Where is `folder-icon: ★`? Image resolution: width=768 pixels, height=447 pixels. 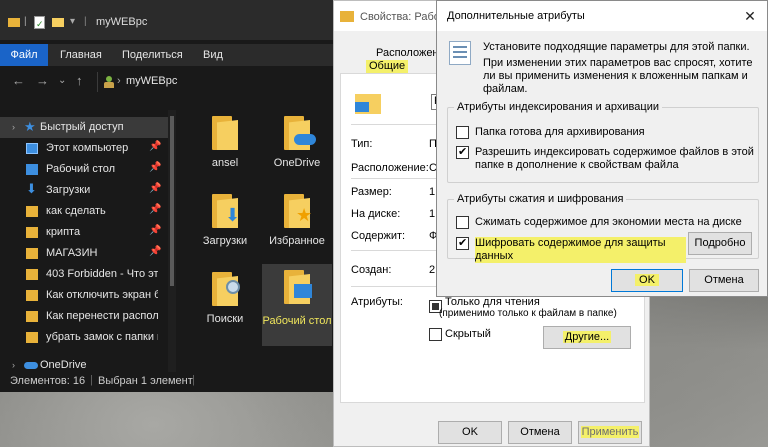 folder-icon: ★ is located at coordinates (298, 211).